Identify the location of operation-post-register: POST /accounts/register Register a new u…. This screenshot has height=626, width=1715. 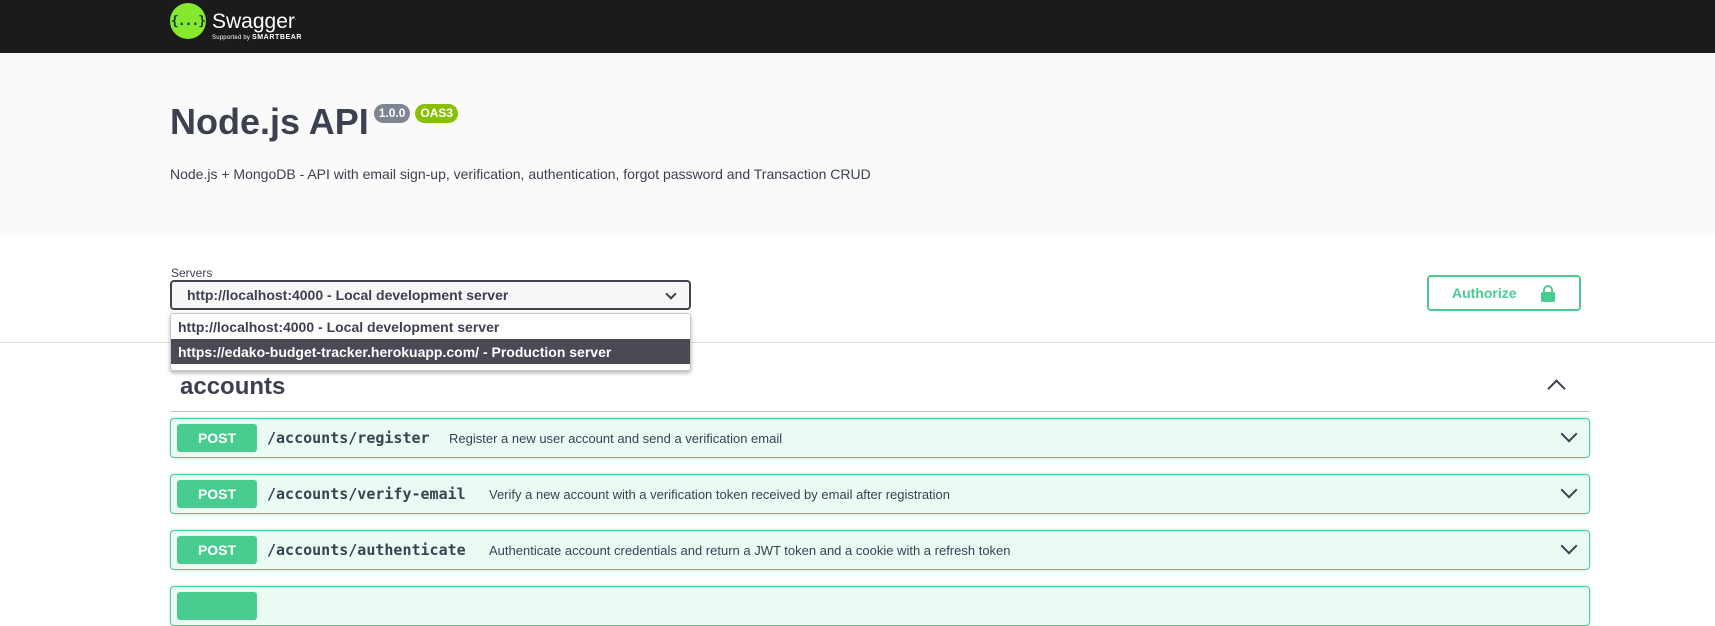
(880, 438).